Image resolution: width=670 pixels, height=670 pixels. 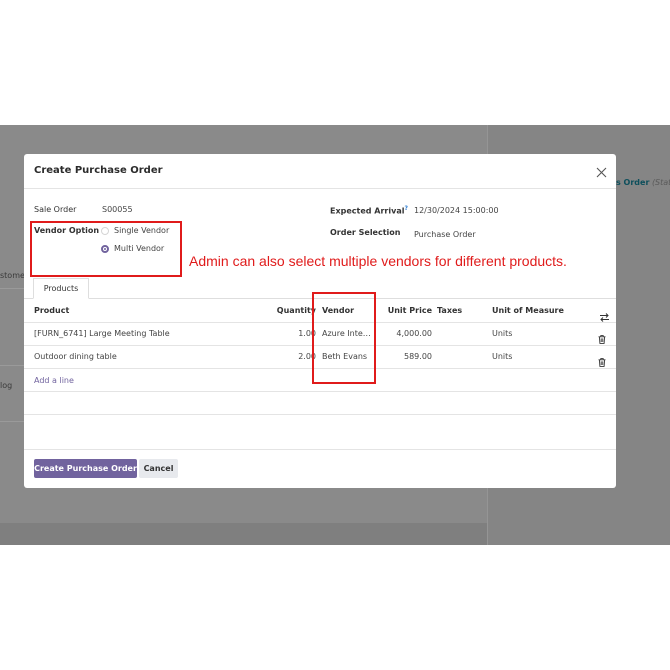 What do you see at coordinates (445, 234) in the screenshot?
I see `order-selection-select: Purchase Order` at bounding box center [445, 234].